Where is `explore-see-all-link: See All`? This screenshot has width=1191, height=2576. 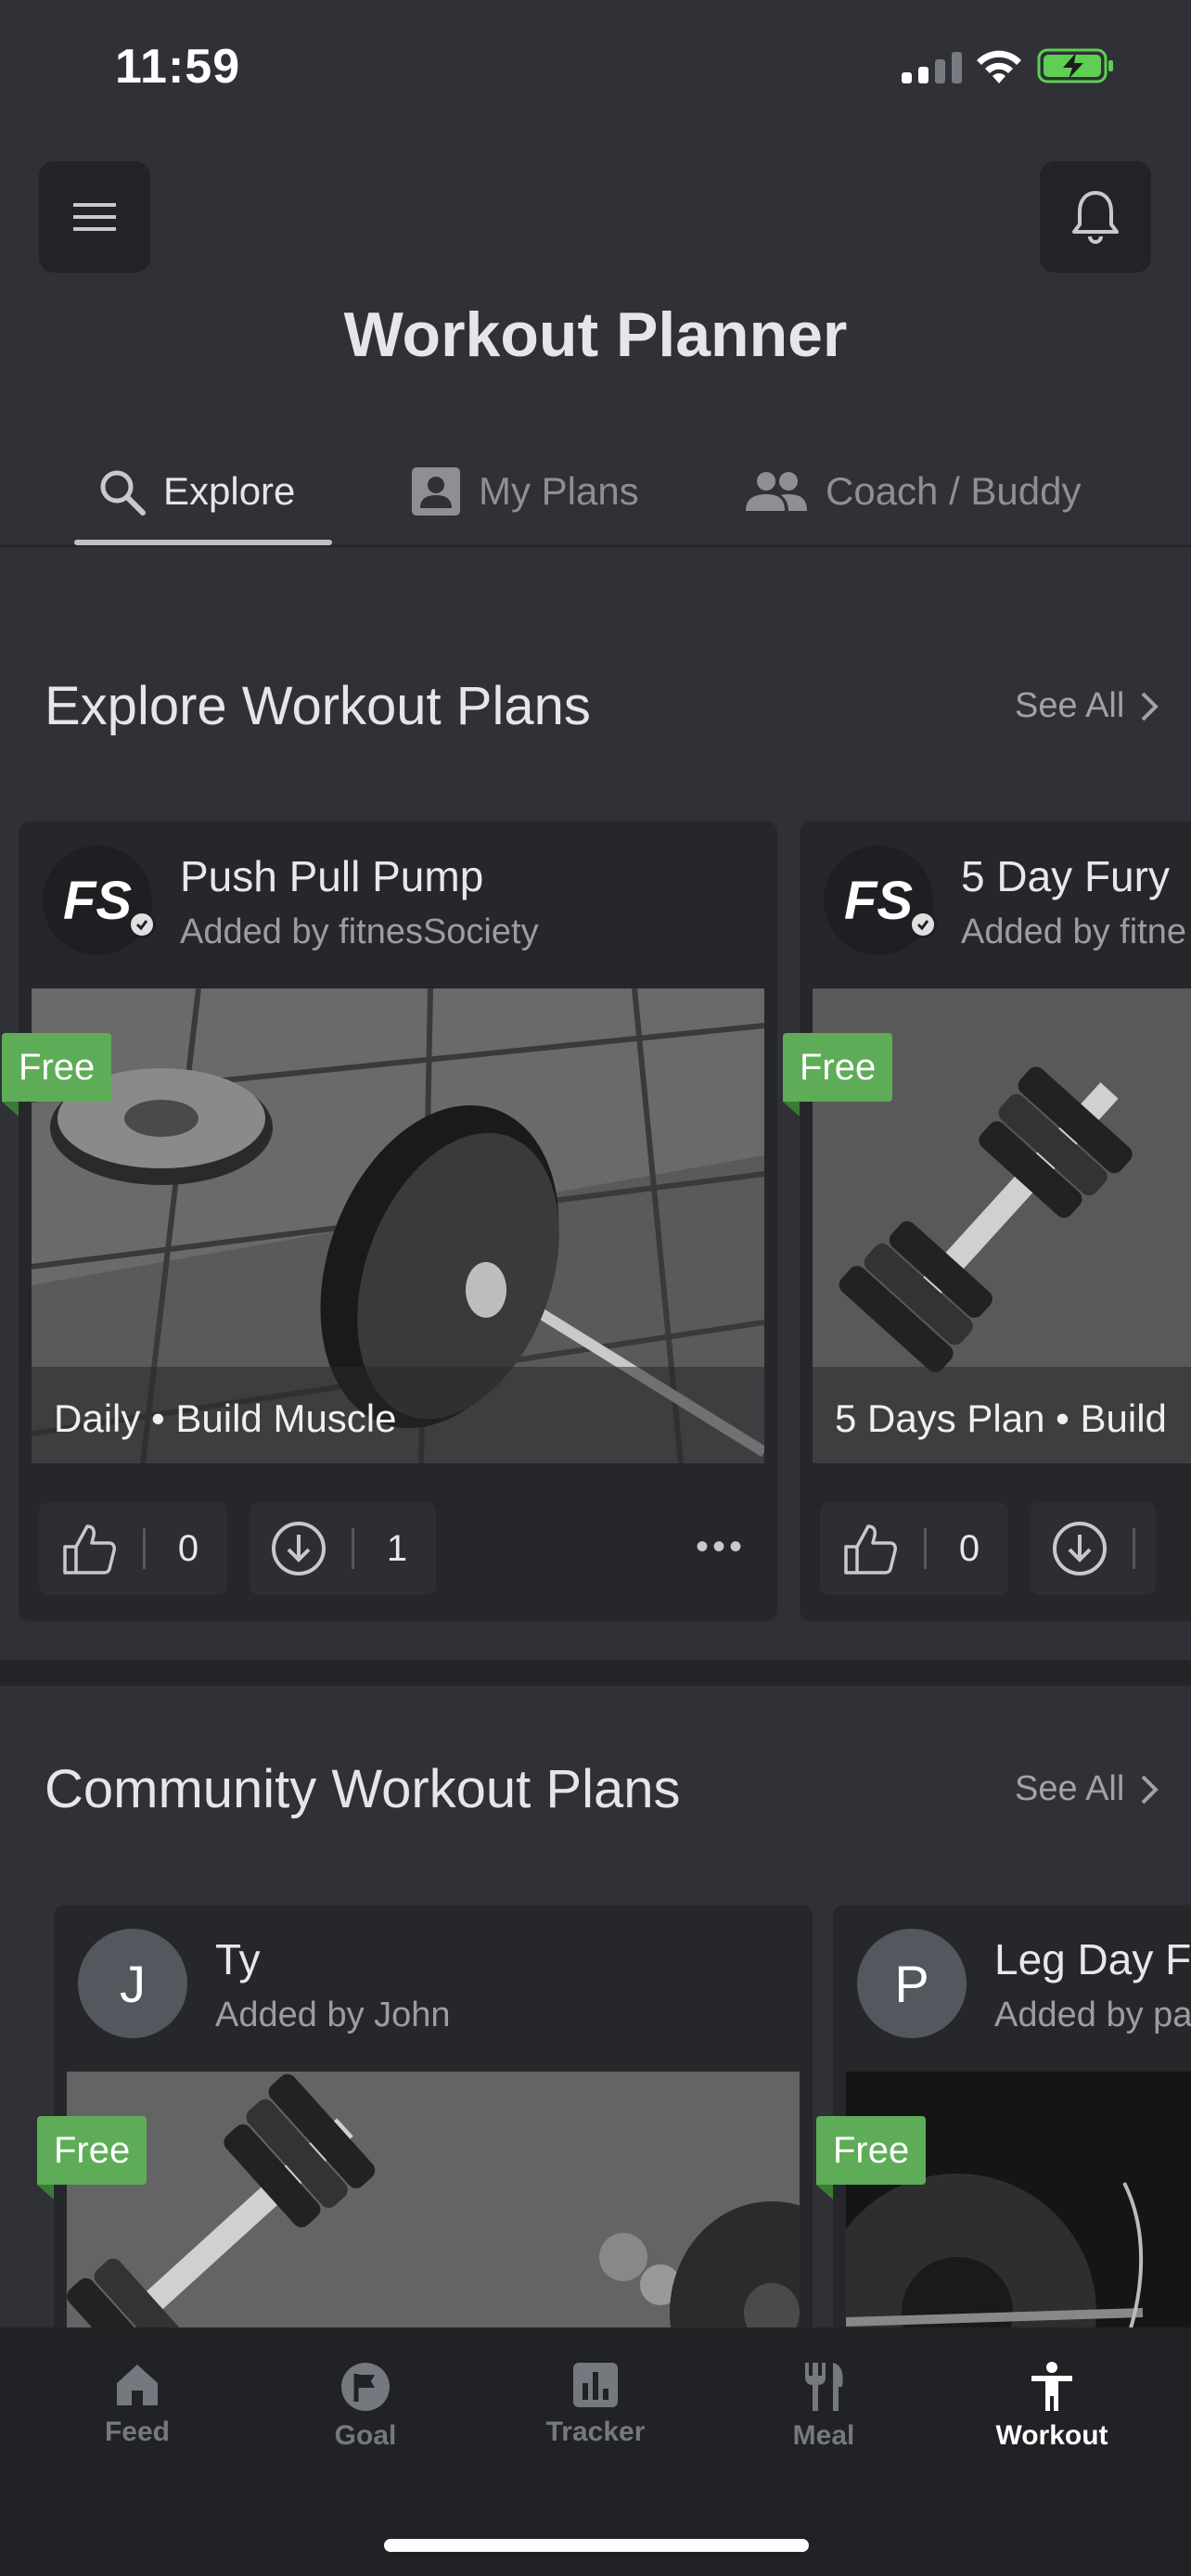
explore-see-all-link: See All is located at coordinates (1087, 706).